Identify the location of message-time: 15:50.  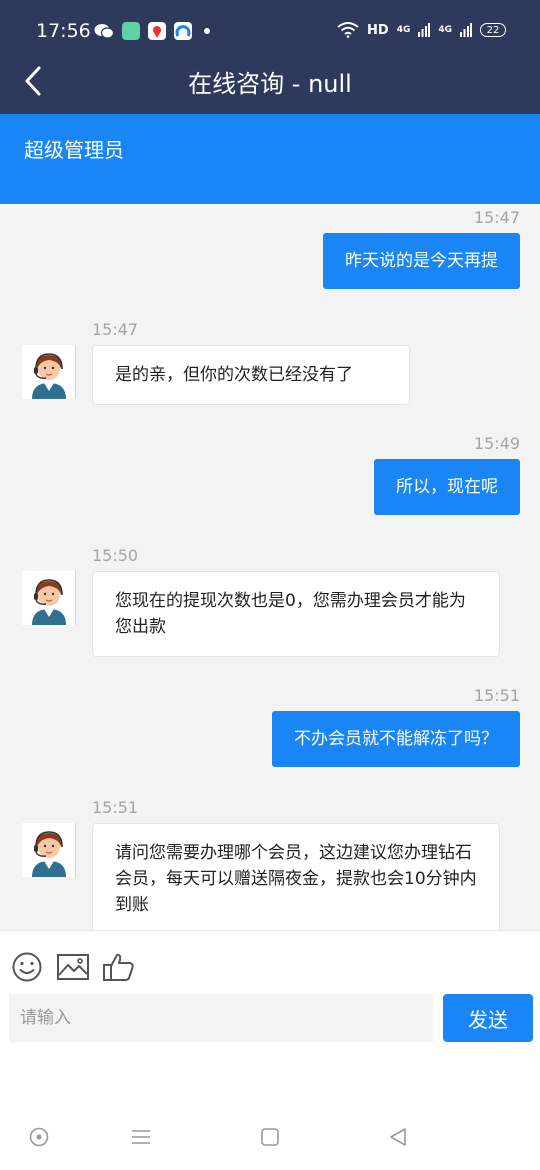
(115, 555).